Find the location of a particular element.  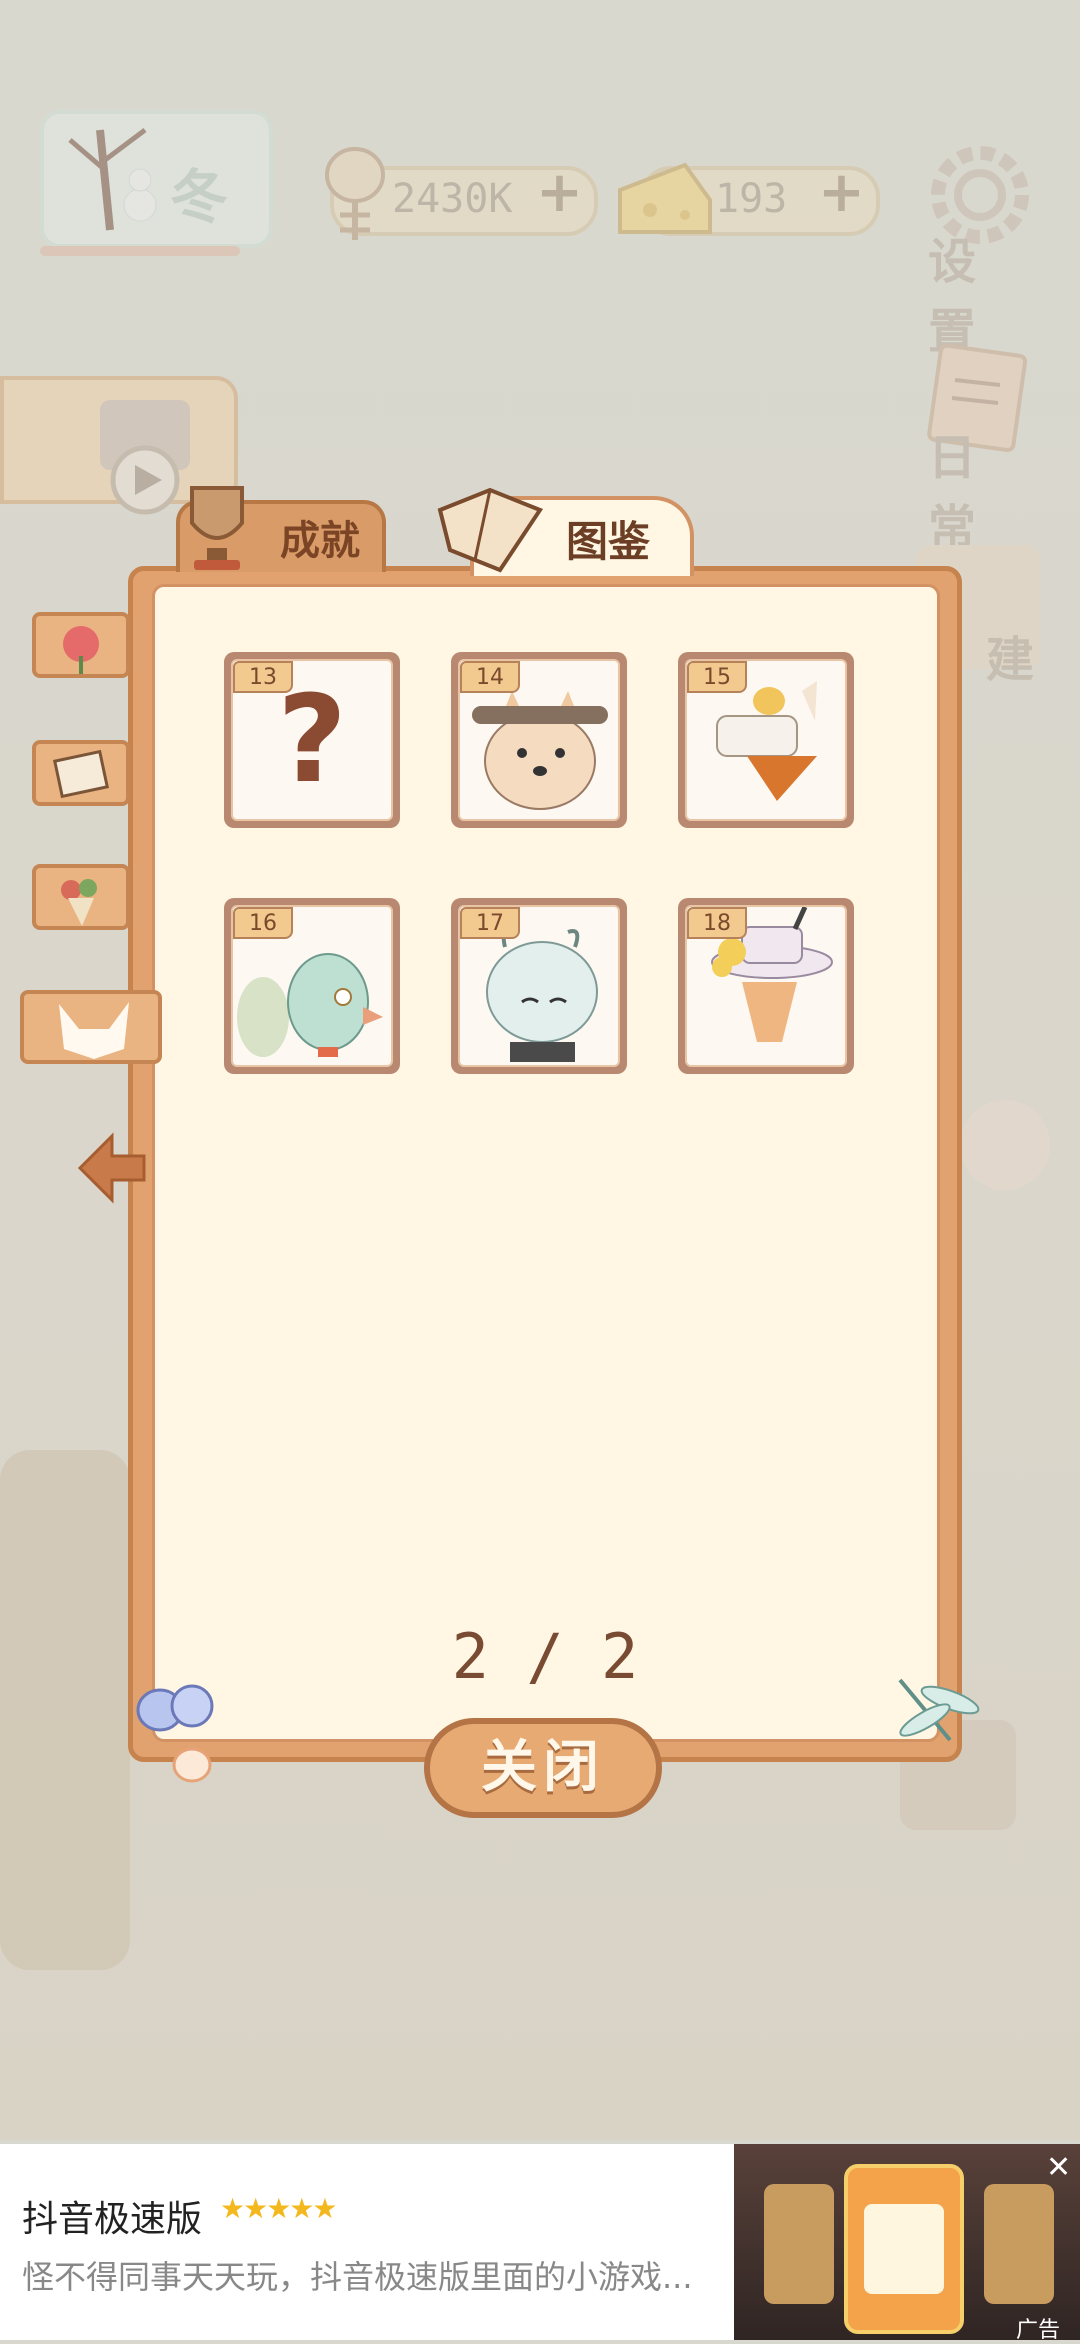

build-label: 建 is located at coordinates (1010, 655).